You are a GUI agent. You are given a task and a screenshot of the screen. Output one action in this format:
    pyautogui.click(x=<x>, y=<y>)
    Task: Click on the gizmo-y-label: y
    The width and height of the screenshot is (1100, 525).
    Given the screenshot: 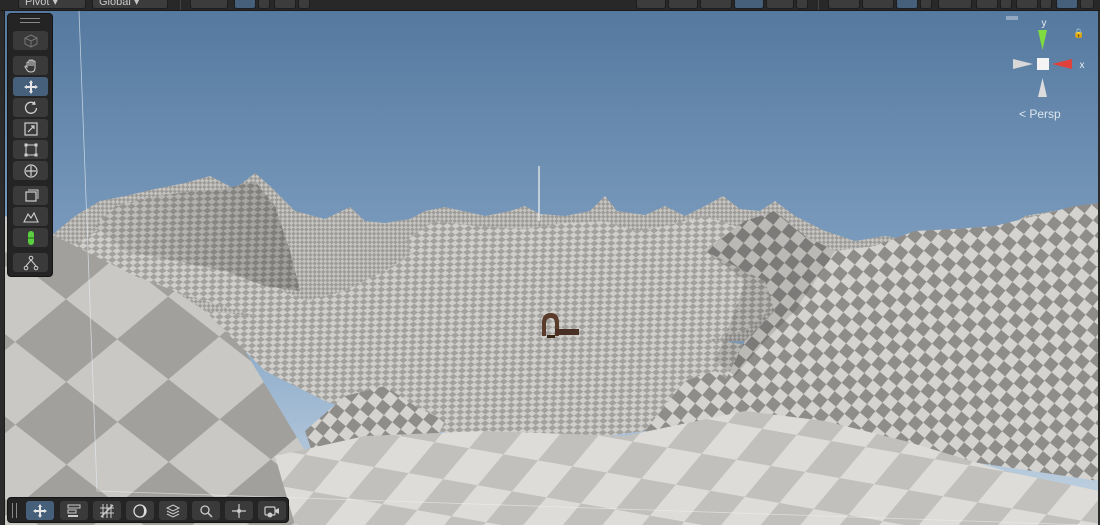 What is the action you would take?
    pyautogui.click(x=1044, y=23)
    